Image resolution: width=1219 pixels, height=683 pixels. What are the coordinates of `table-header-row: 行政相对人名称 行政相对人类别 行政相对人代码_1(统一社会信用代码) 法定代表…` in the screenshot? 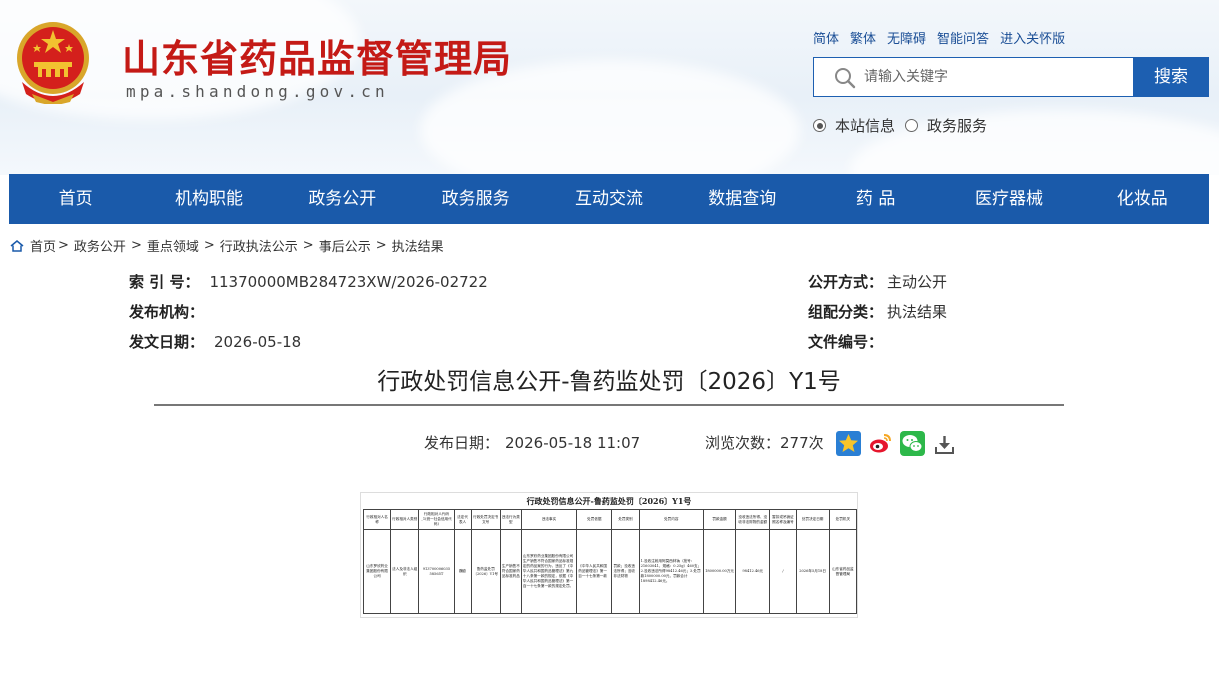 It's located at (610, 519).